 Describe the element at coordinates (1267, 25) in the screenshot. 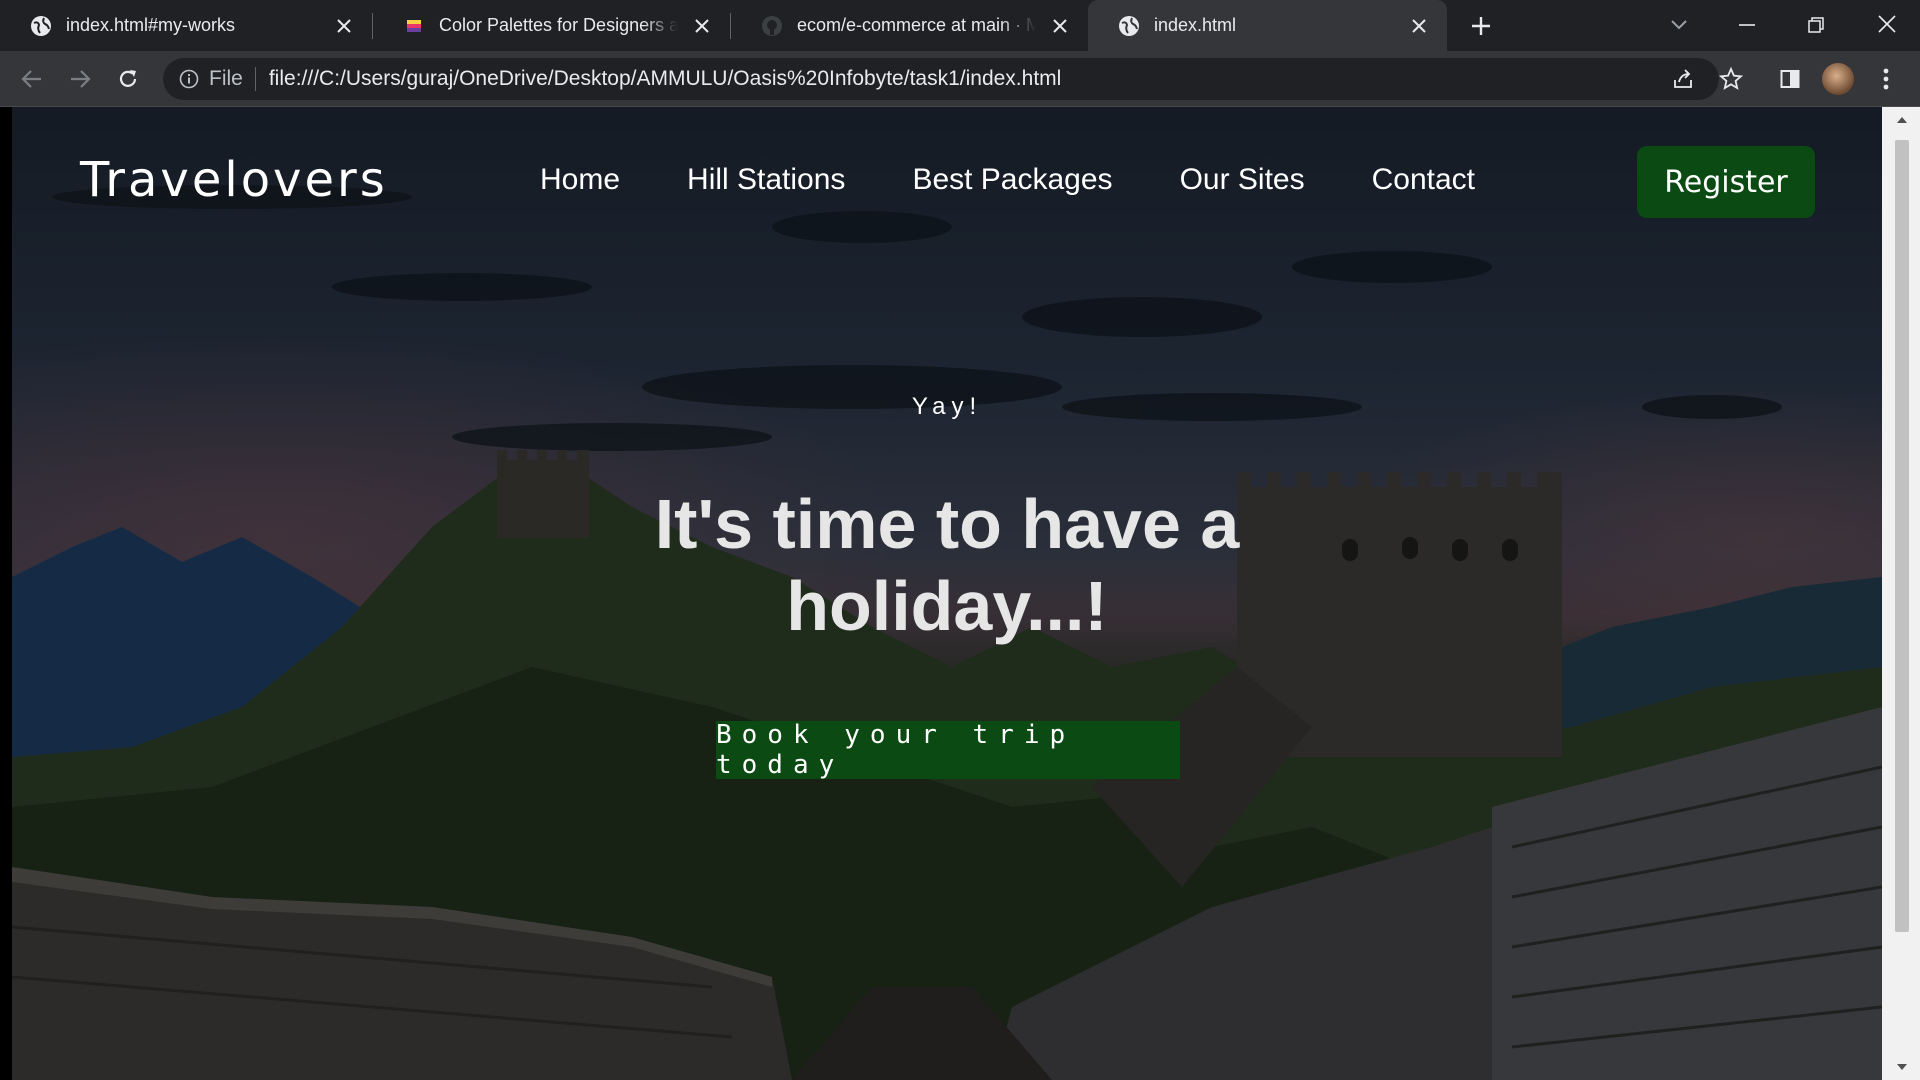

I see `browser-tab-active: index.html` at that location.